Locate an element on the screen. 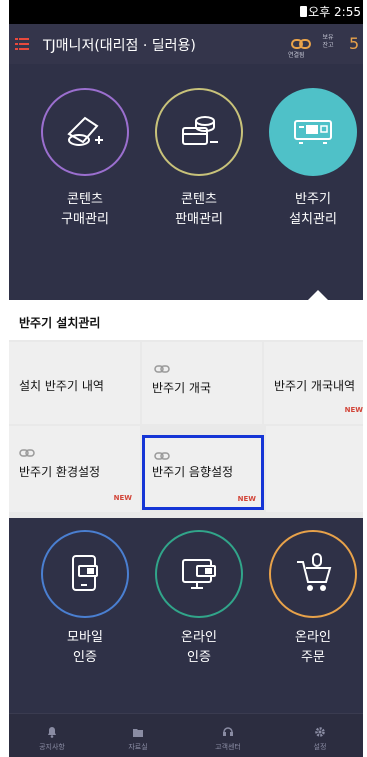 This screenshot has height=757, width=367. karaoke-device-icon is located at coordinates (313, 132).